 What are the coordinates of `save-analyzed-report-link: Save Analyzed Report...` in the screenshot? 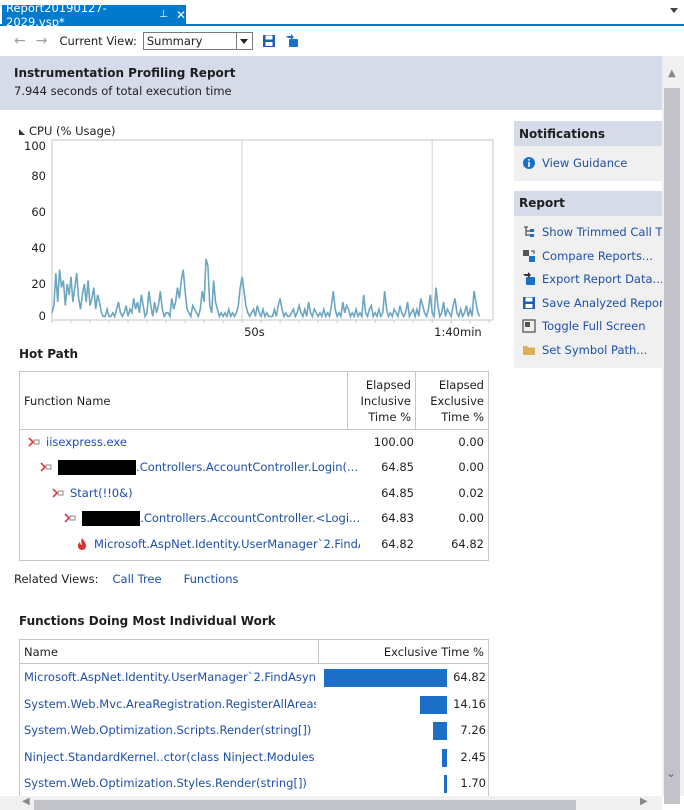 It's located at (588, 303).